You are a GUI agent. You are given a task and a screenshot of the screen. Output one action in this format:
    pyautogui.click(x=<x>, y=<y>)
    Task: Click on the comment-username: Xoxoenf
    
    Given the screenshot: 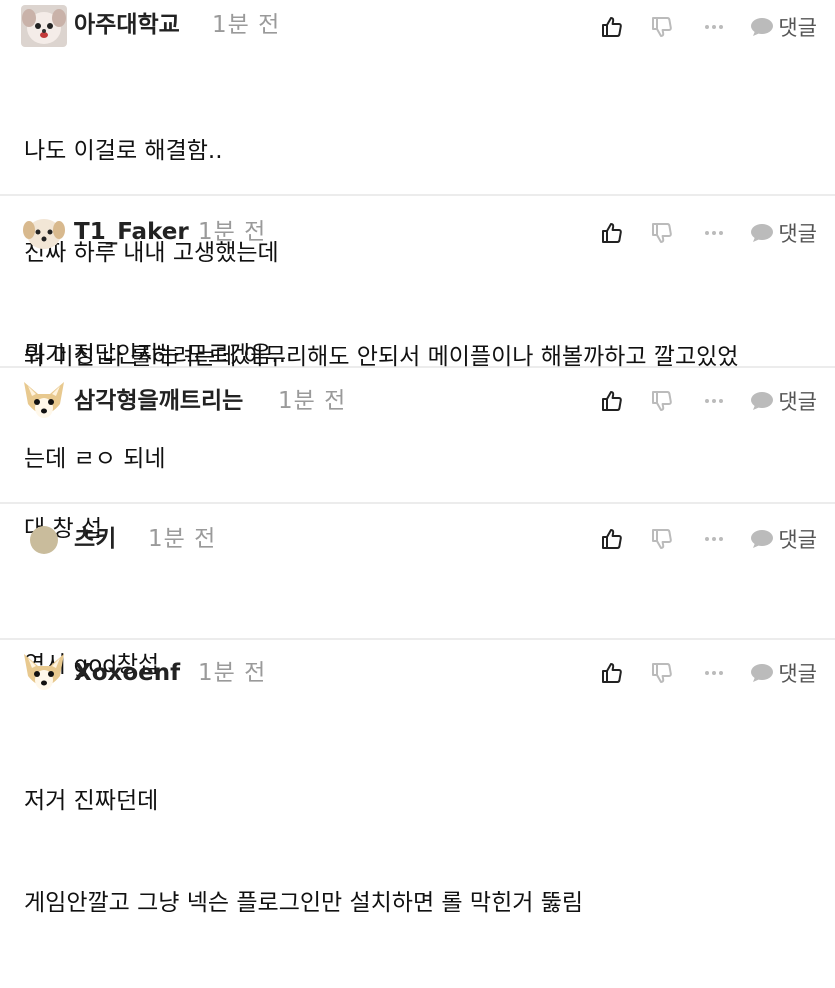 What is the action you would take?
    pyautogui.click(x=127, y=673)
    